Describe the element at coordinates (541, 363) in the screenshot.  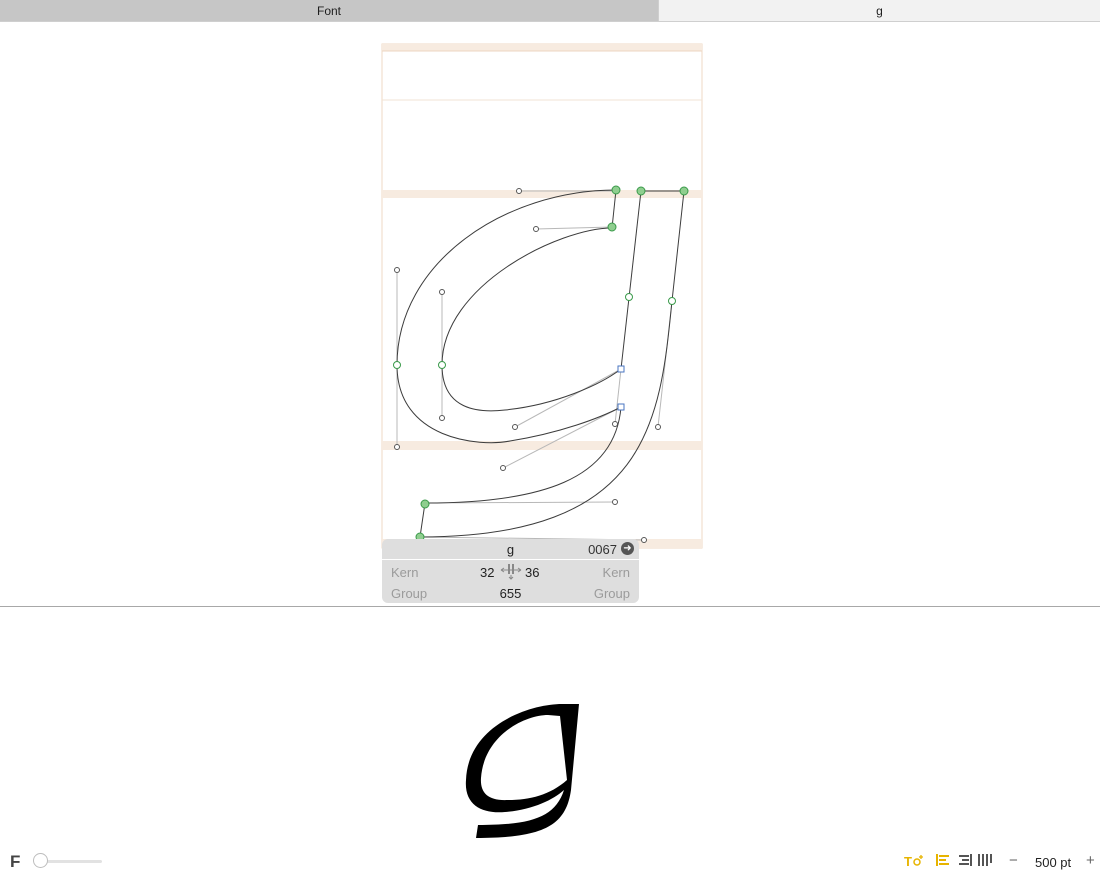
I see `on-curve-nodes` at that location.